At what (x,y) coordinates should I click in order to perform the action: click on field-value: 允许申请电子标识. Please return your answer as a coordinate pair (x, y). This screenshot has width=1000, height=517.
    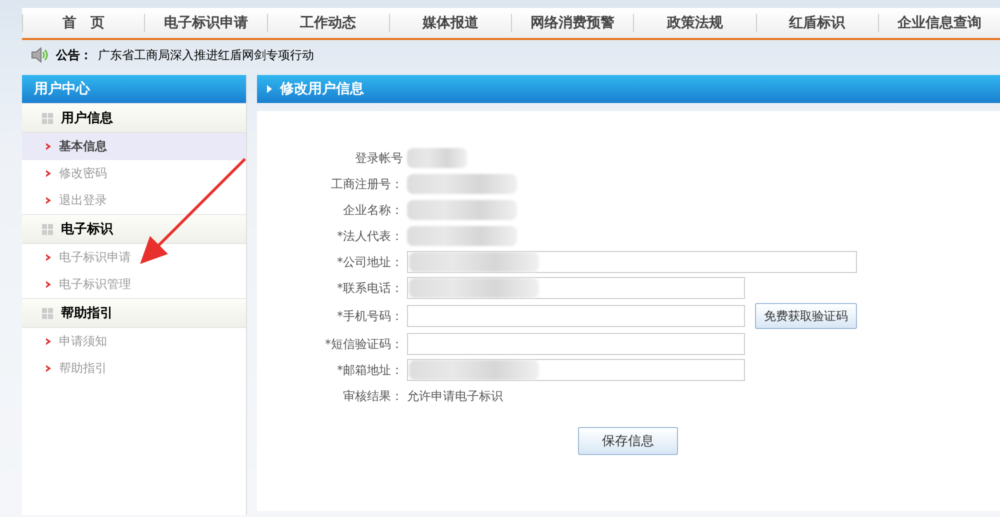
    Looking at the image, I should click on (455, 396).